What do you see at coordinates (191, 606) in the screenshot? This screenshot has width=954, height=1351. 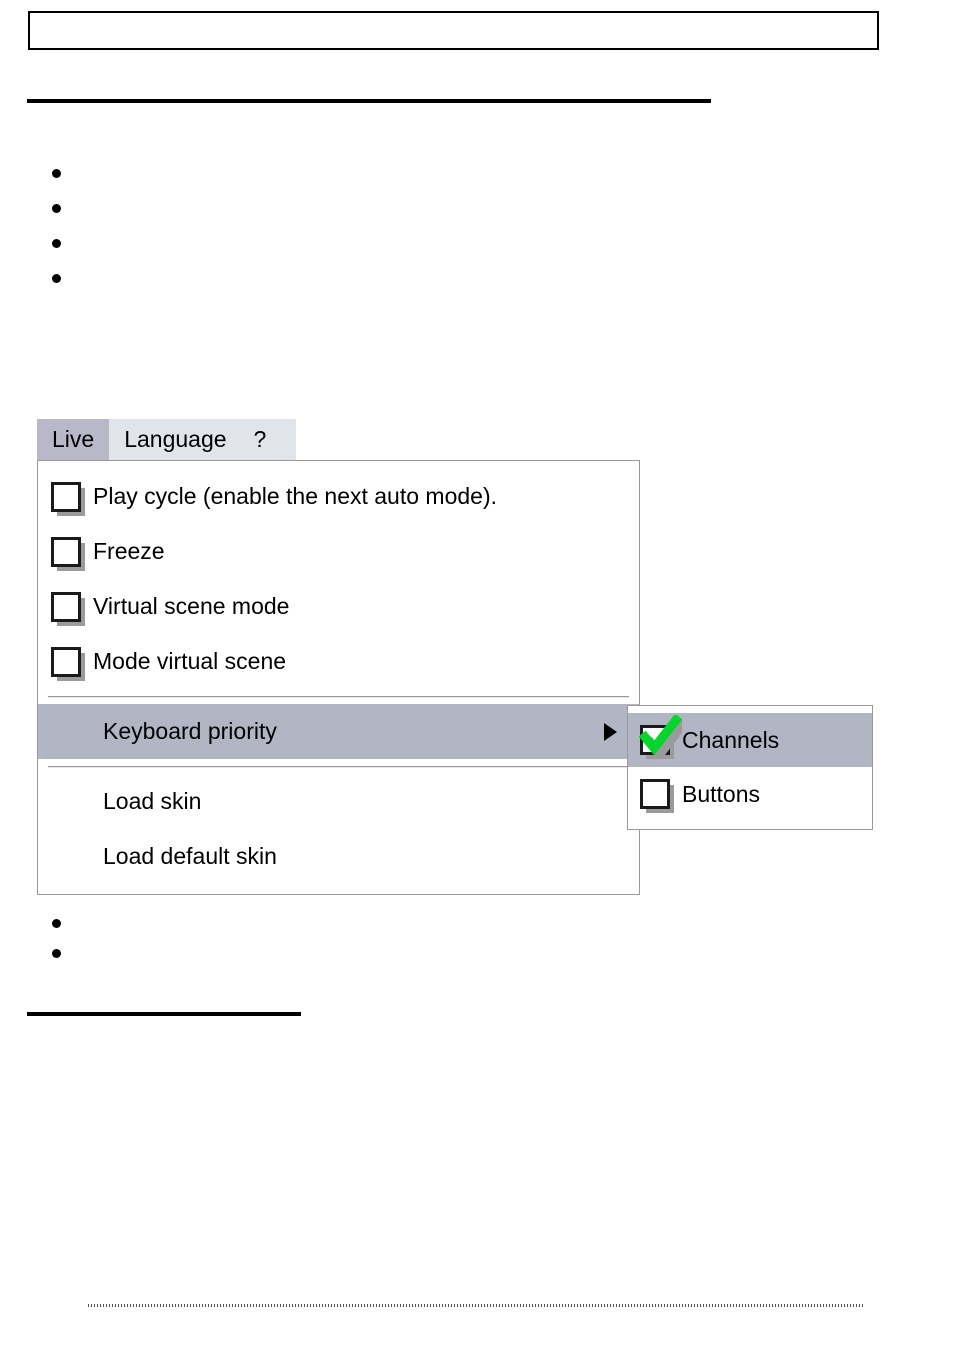 I see `menu-item-label: Virtual scene mode` at bounding box center [191, 606].